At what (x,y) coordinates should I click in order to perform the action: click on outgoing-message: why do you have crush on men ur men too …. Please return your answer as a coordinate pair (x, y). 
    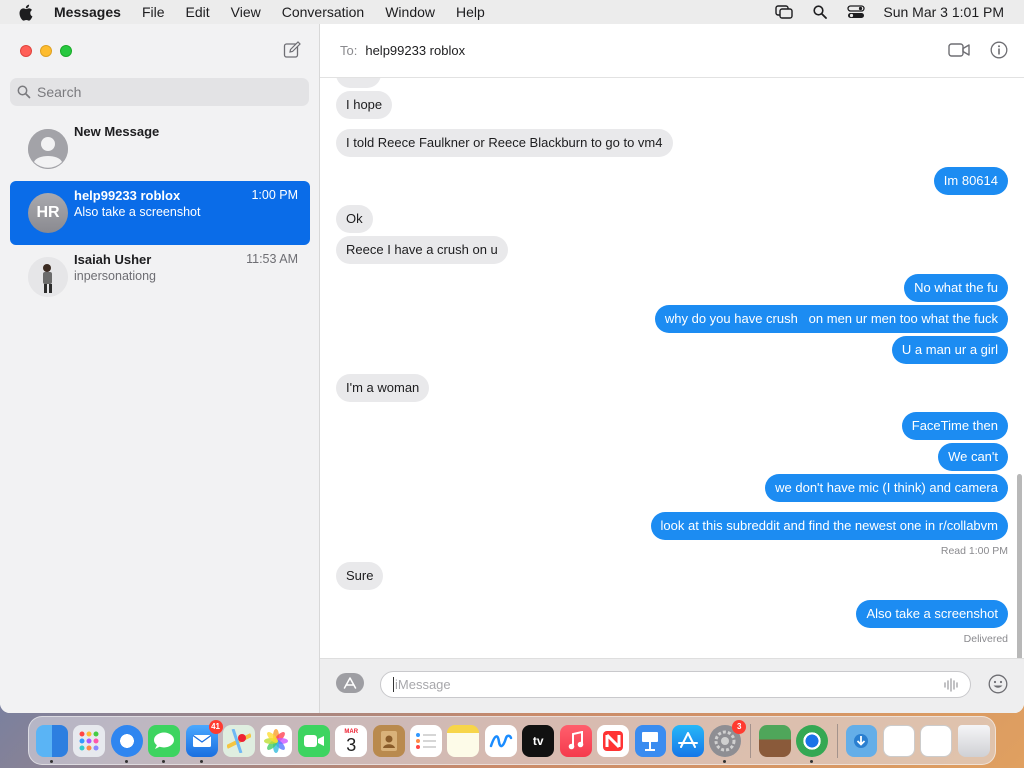
    Looking at the image, I should click on (831, 319).